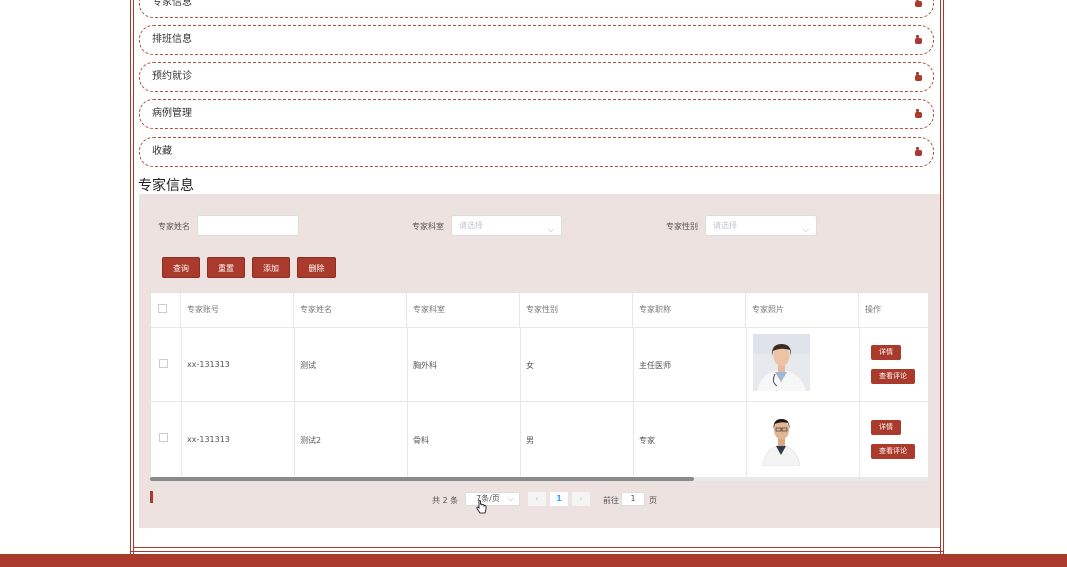 The image size is (1067, 567). I want to click on menu-item-appointment: 预约就诊, so click(536, 77).